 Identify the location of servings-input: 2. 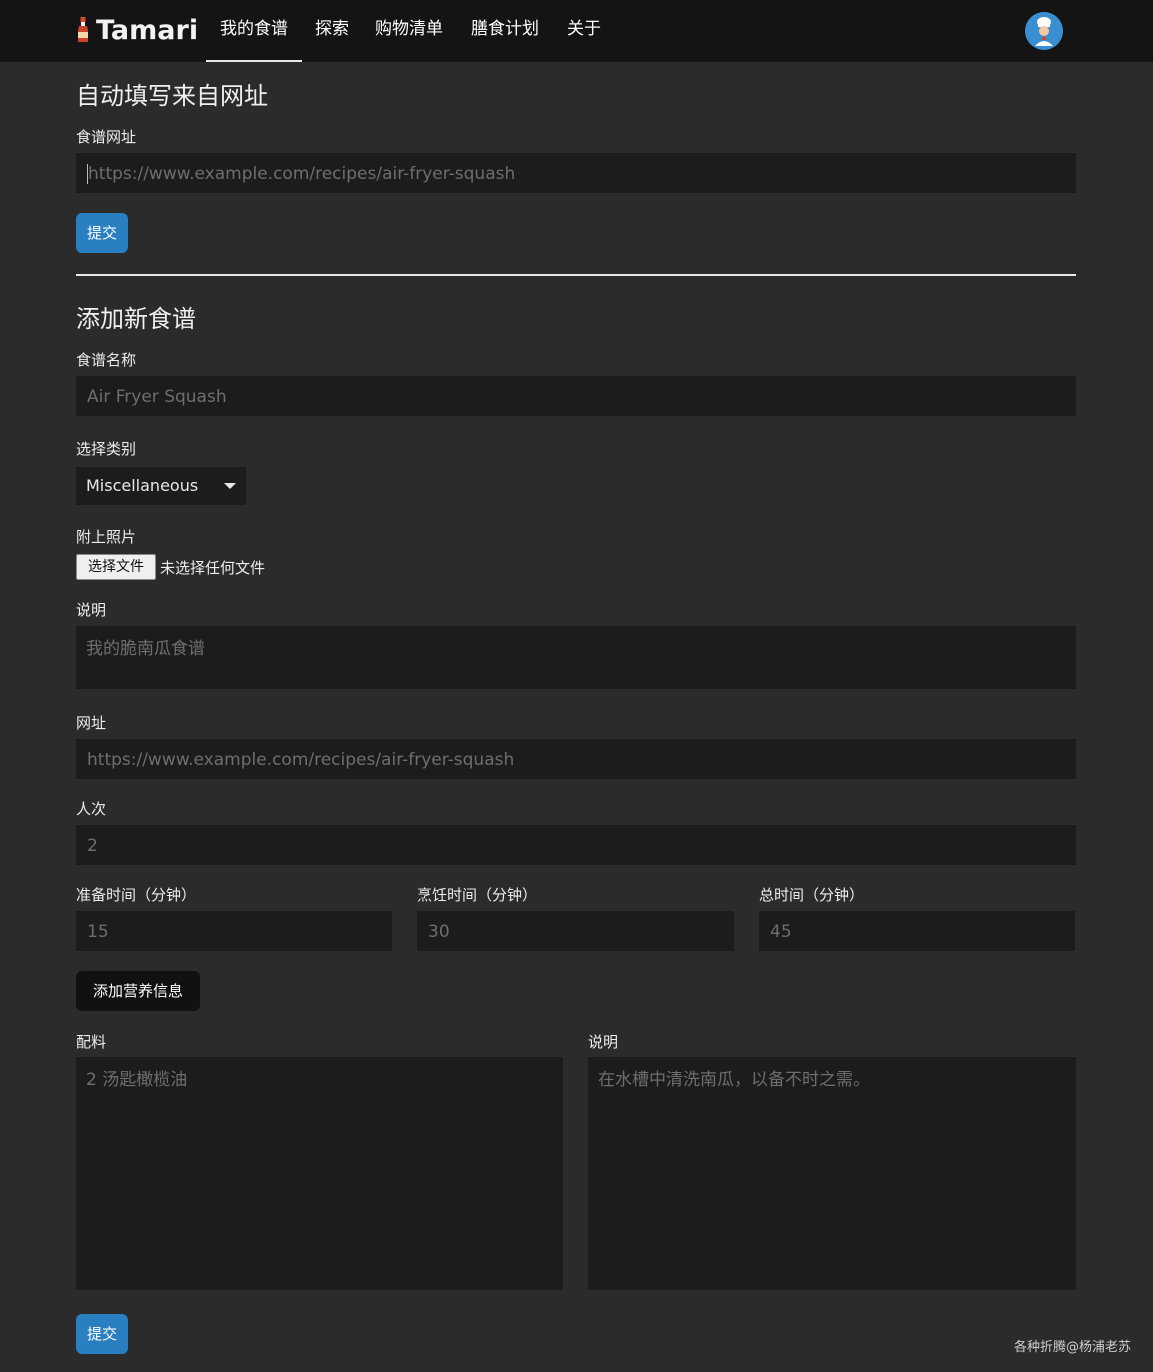
(576, 845).